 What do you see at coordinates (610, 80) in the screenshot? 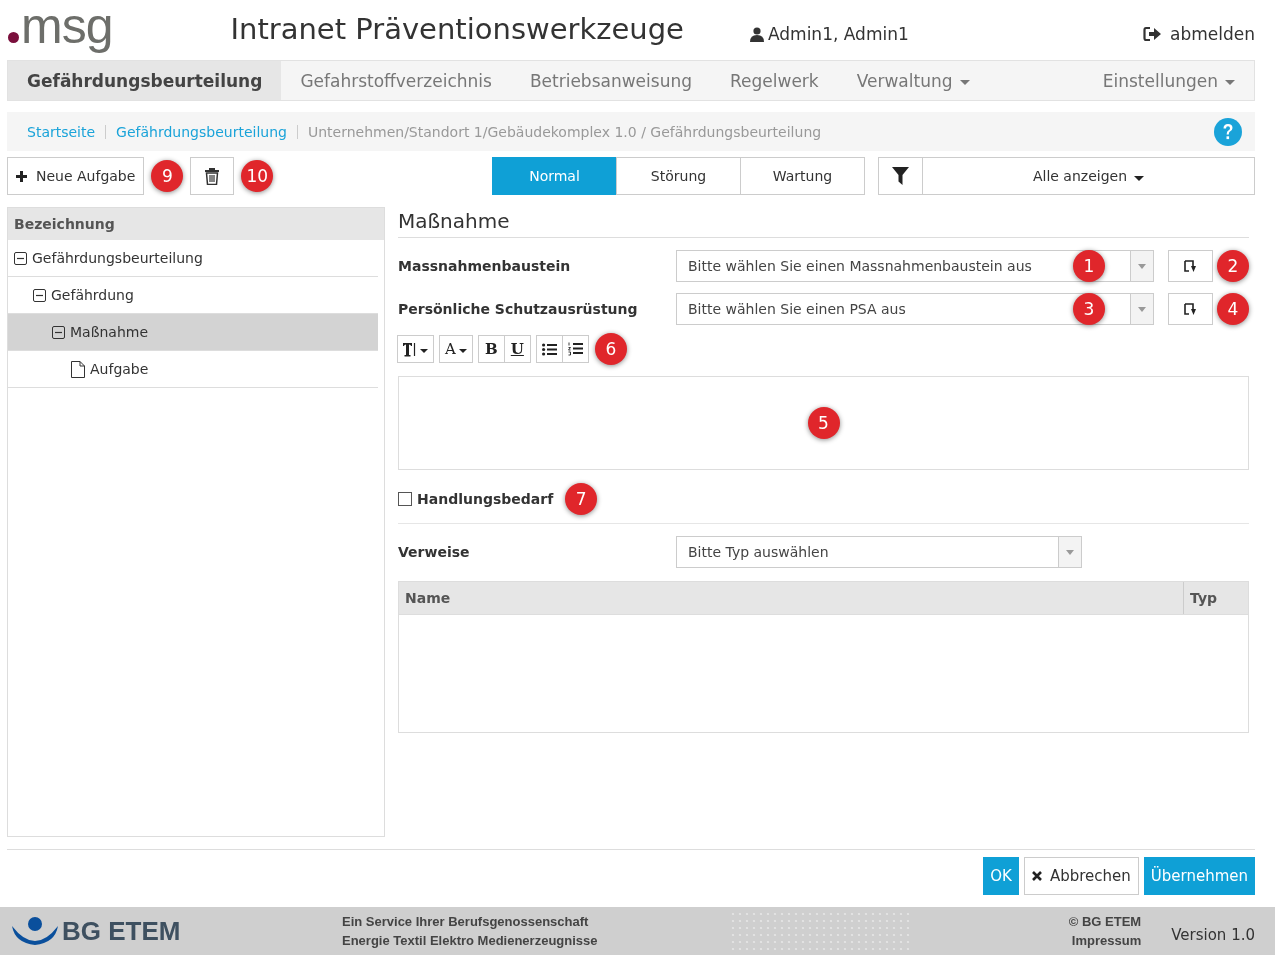
I see `nav-tab: Betriebsanweisung` at bounding box center [610, 80].